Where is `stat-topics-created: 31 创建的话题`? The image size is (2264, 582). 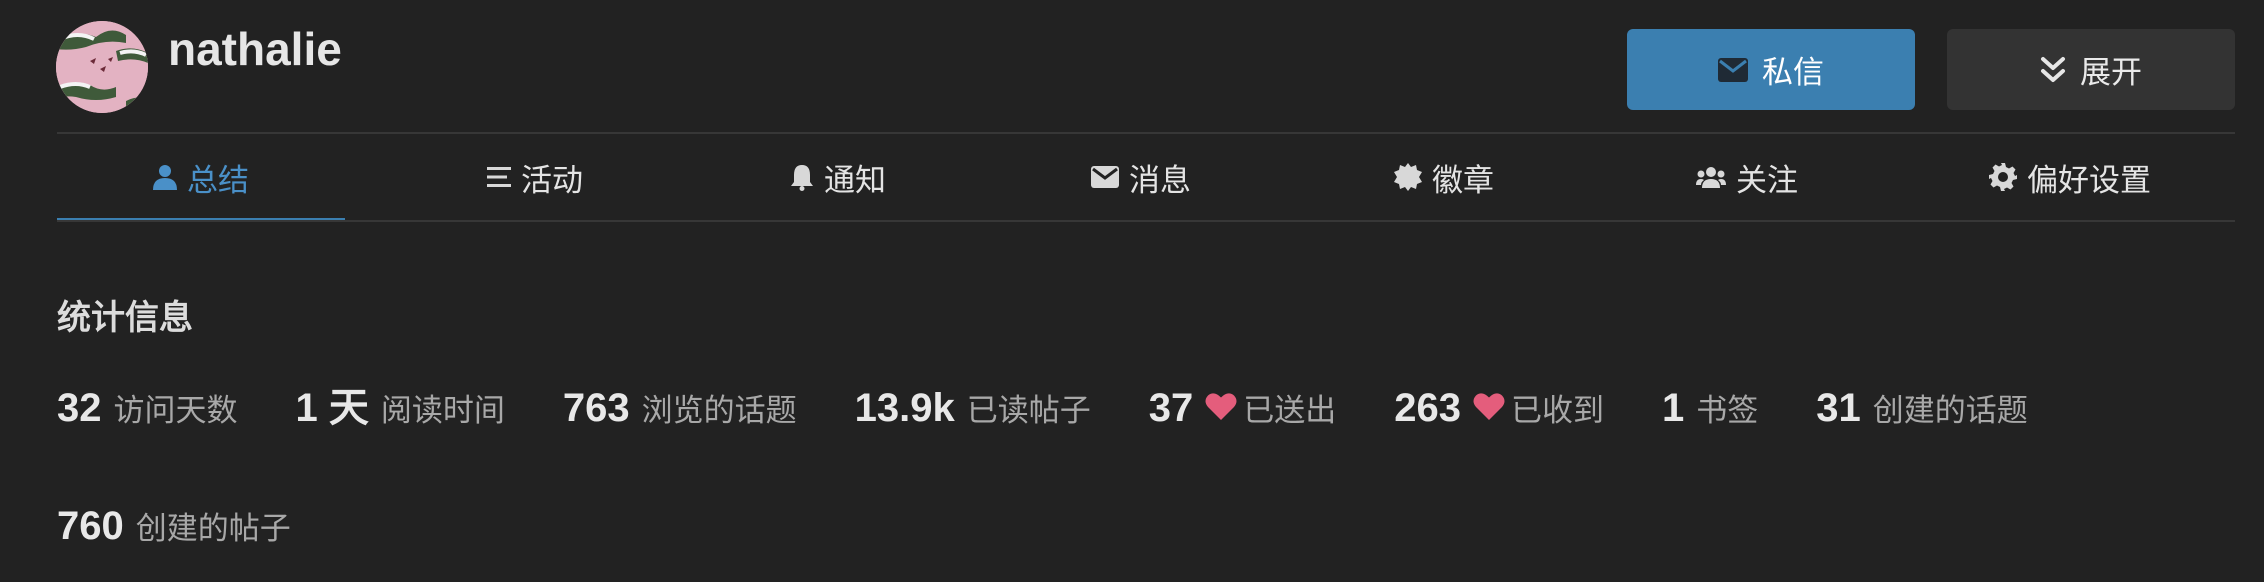 stat-topics-created: 31 创建的话题 is located at coordinates (1922, 408).